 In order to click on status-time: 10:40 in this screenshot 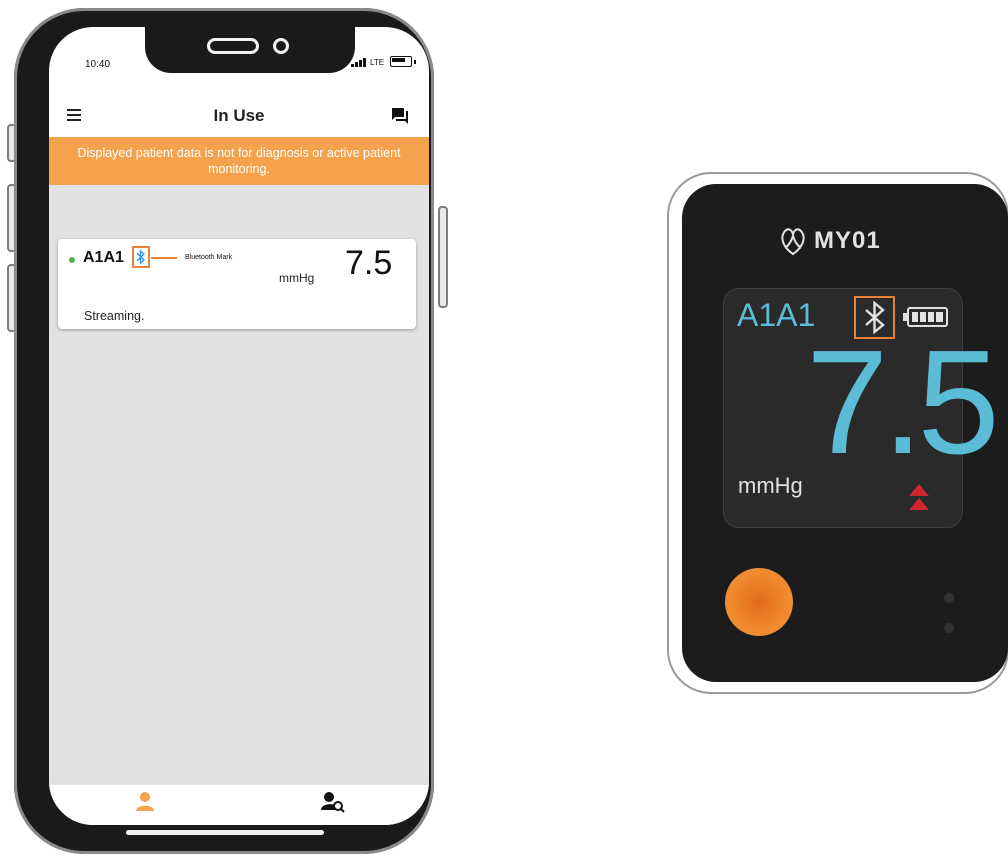, I will do `click(98, 64)`.